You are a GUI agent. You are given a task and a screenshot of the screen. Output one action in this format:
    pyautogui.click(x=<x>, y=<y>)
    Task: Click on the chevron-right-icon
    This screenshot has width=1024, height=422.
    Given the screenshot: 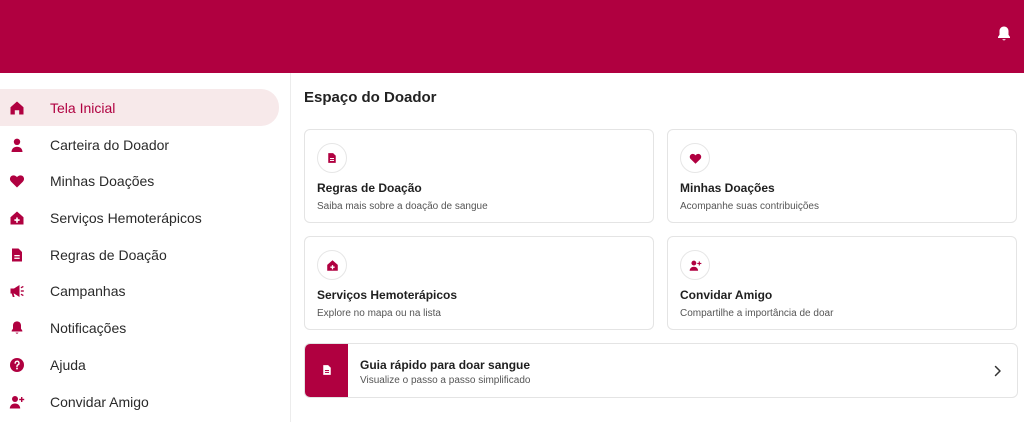 What is the action you would take?
    pyautogui.click(x=998, y=371)
    